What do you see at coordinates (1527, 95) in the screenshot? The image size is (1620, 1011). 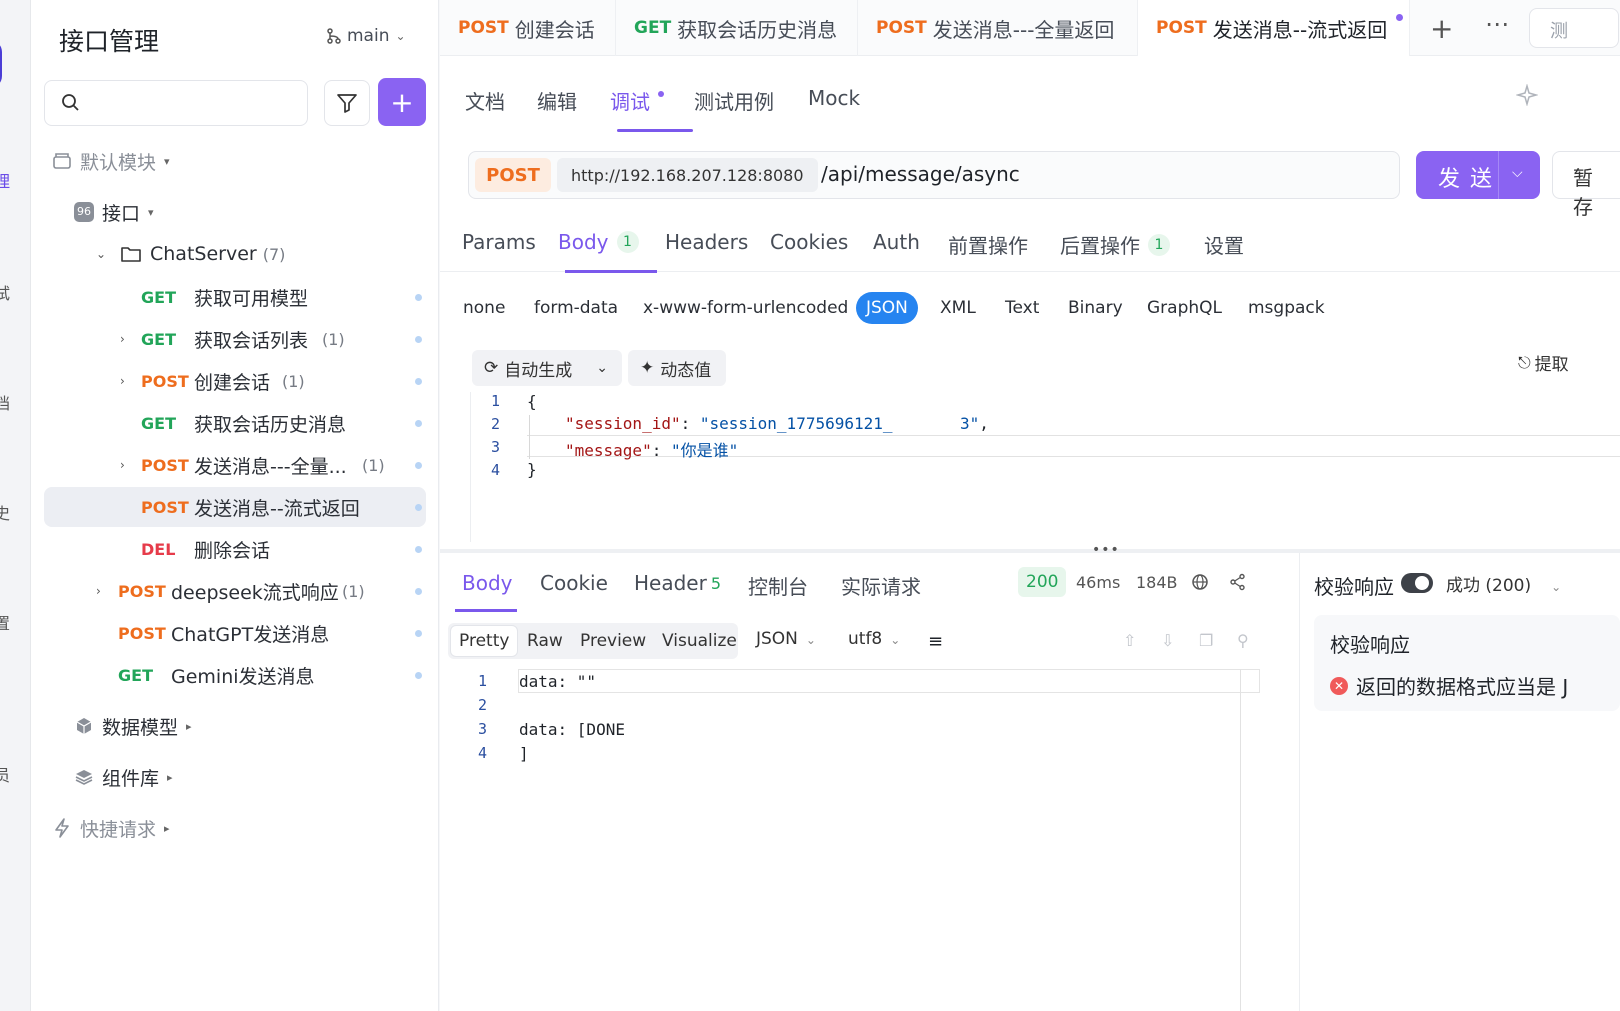 I see `sparkle-icon` at bounding box center [1527, 95].